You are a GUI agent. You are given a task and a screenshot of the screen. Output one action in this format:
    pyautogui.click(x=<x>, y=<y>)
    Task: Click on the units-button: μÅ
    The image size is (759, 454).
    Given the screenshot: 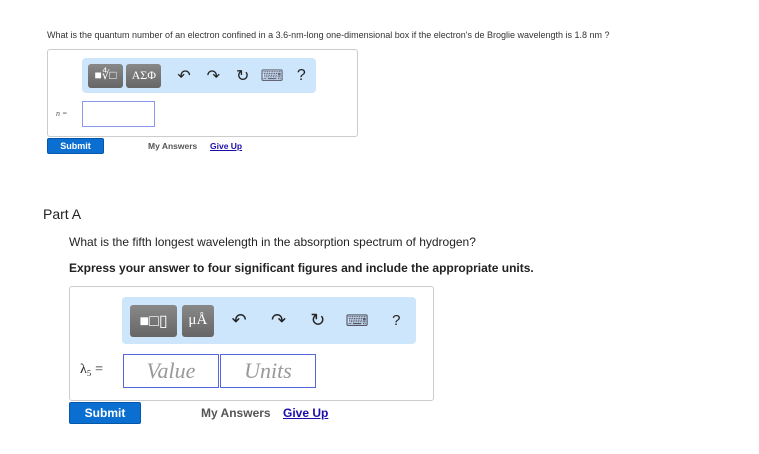 What is the action you would take?
    pyautogui.click(x=198, y=320)
    